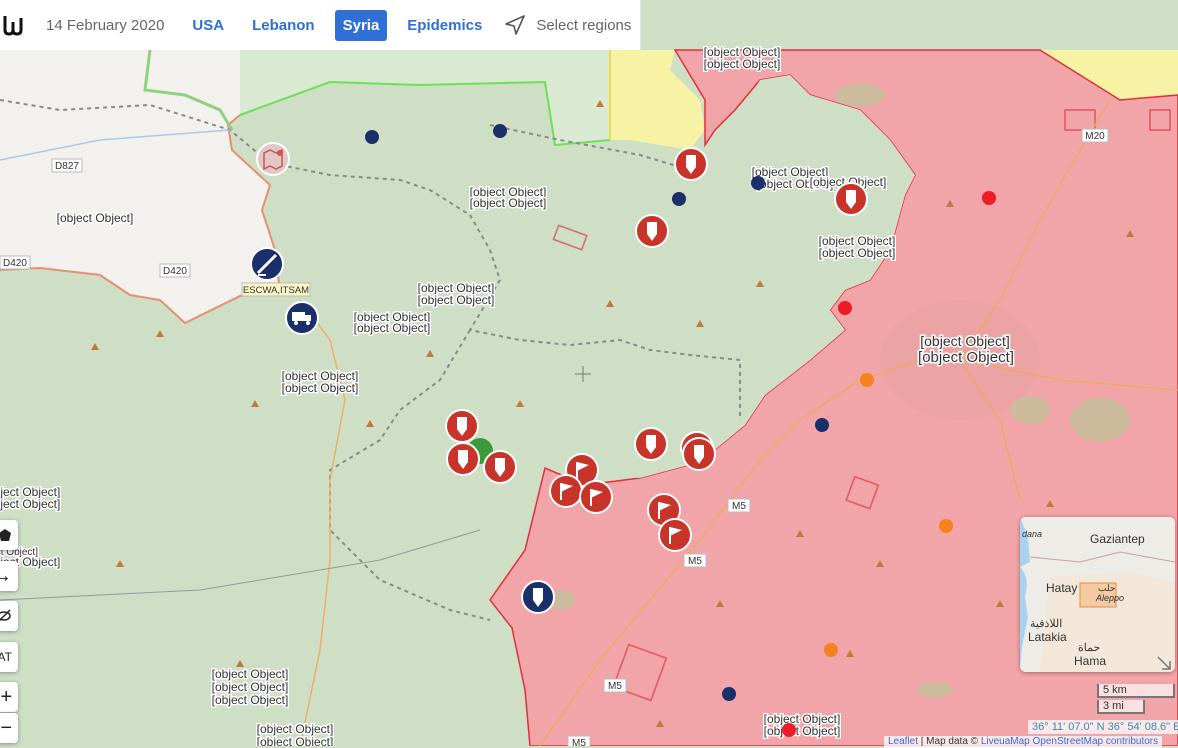 Image resolution: width=1178 pixels, height=748 pixels. I want to click on zoom-out-button: −, so click(9, 728).